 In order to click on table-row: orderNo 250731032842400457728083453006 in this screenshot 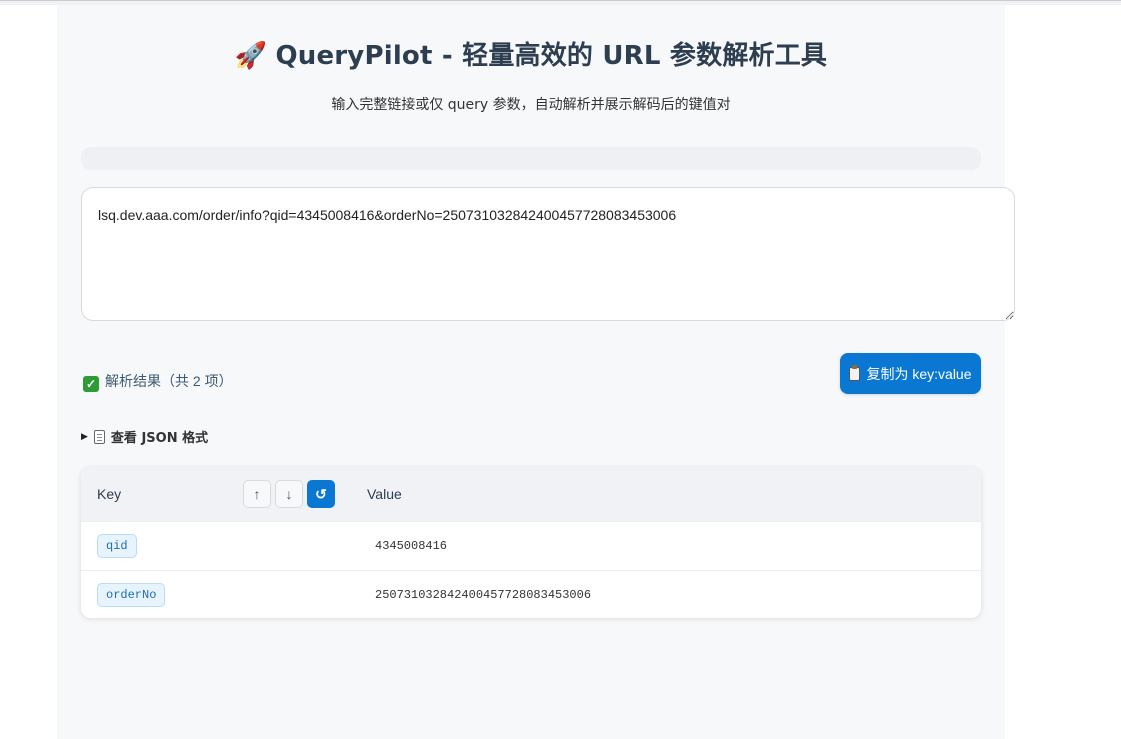, I will do `click(531, 594)`.